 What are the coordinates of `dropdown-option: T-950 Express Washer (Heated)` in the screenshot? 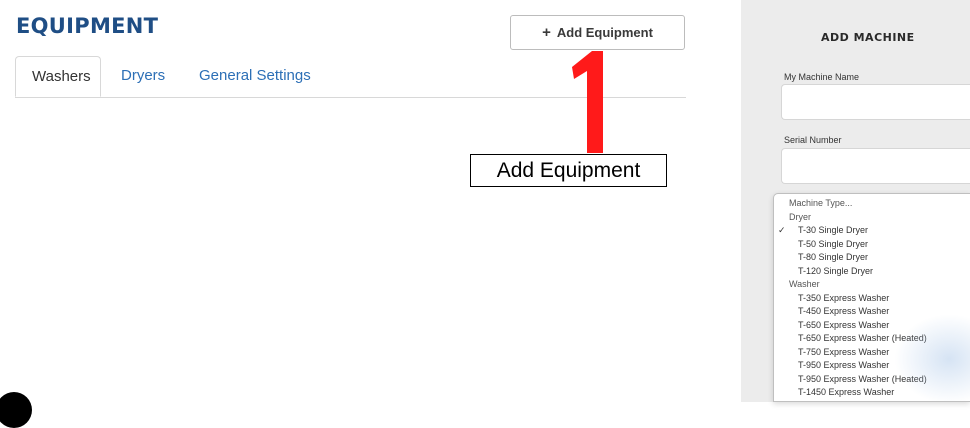 It's located at (872, 380).